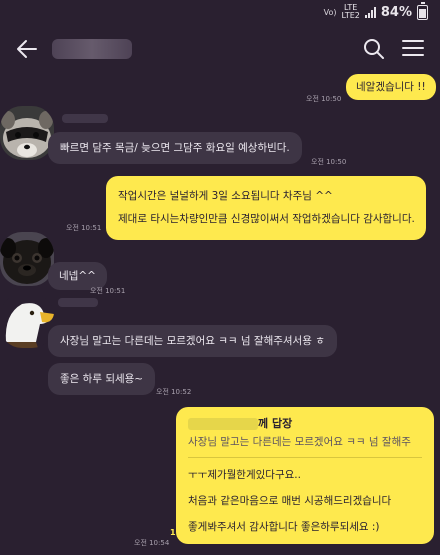  What do you see at coordinates (174, 392) in the screenshot?
I see `message-time: 오전 10:52` at bounding box center [174, 392].